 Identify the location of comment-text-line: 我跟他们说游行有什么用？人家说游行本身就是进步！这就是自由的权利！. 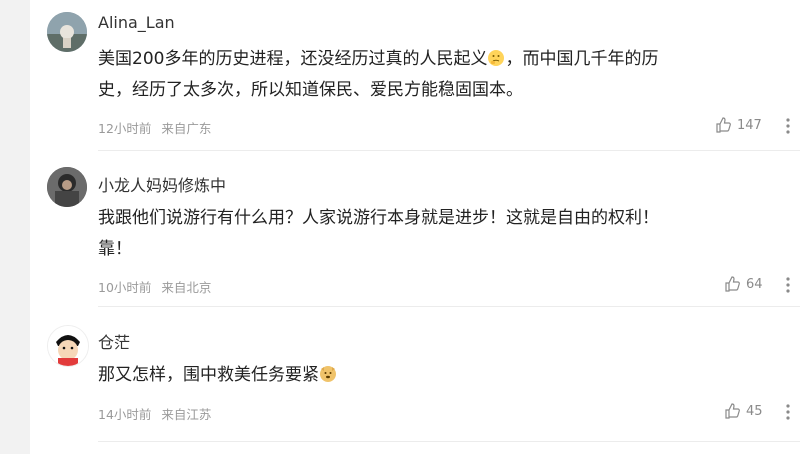
(378, 218).